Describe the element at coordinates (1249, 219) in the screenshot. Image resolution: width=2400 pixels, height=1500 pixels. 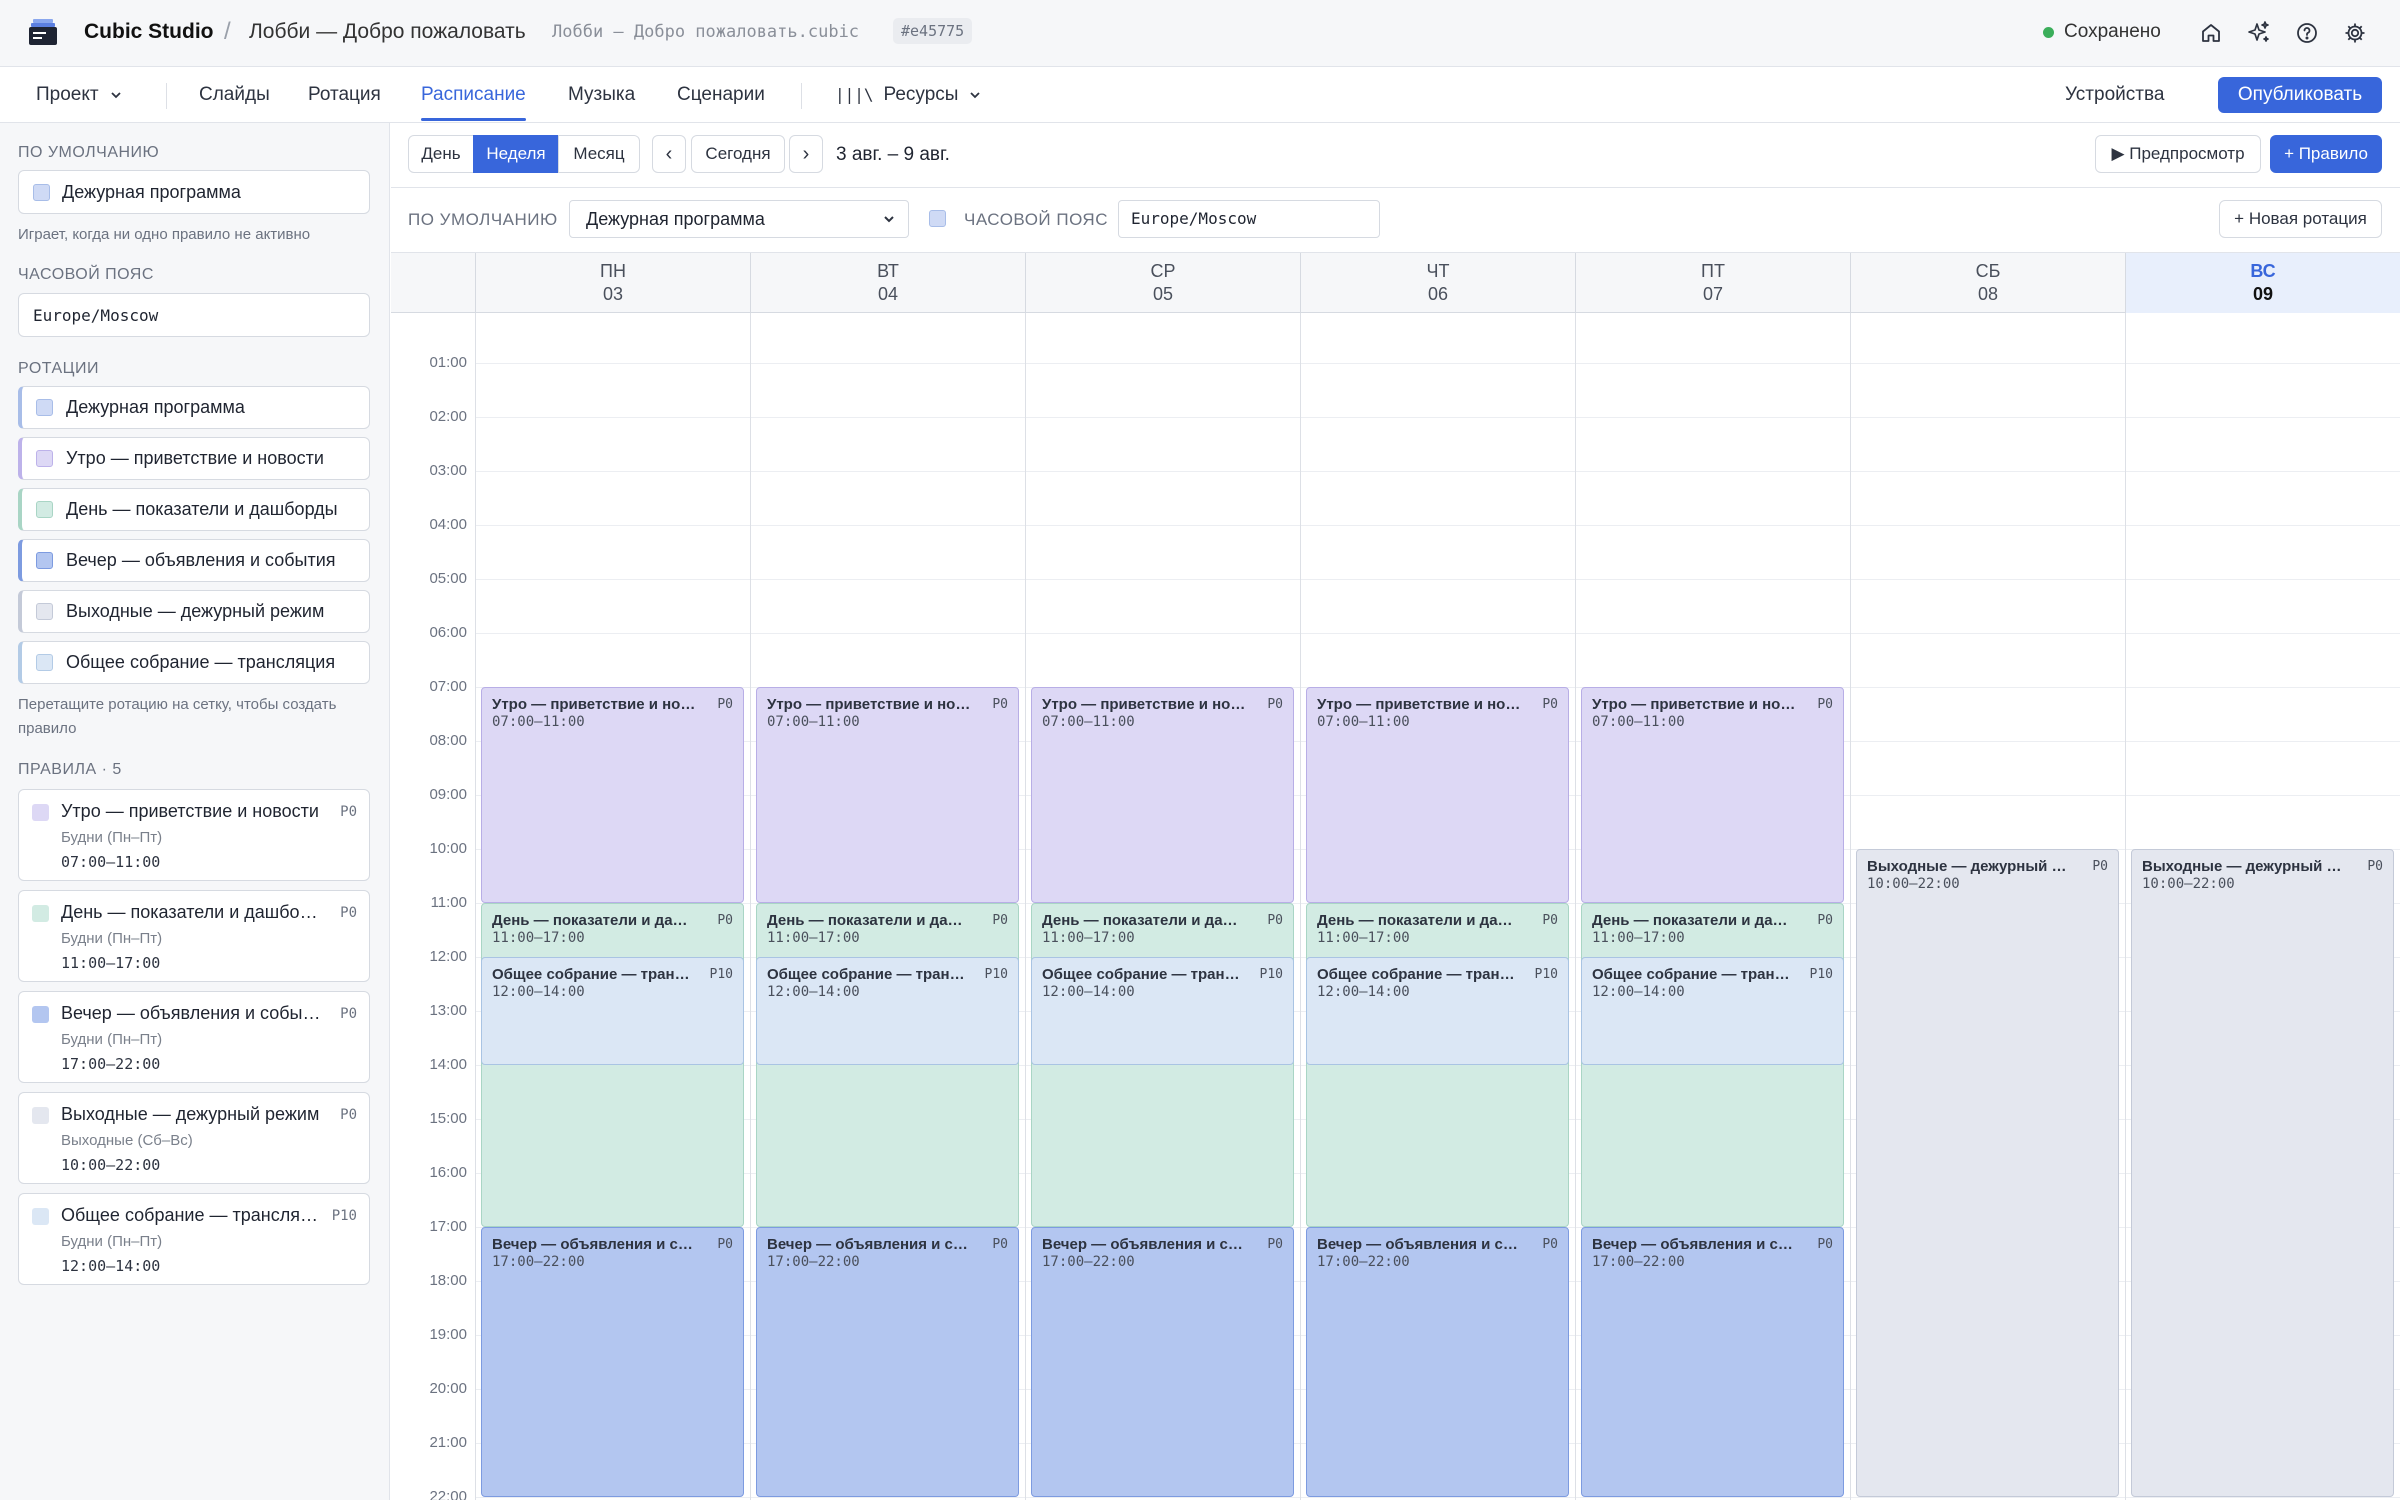
I see `timezone-input: Europe/Moscow` at that location.